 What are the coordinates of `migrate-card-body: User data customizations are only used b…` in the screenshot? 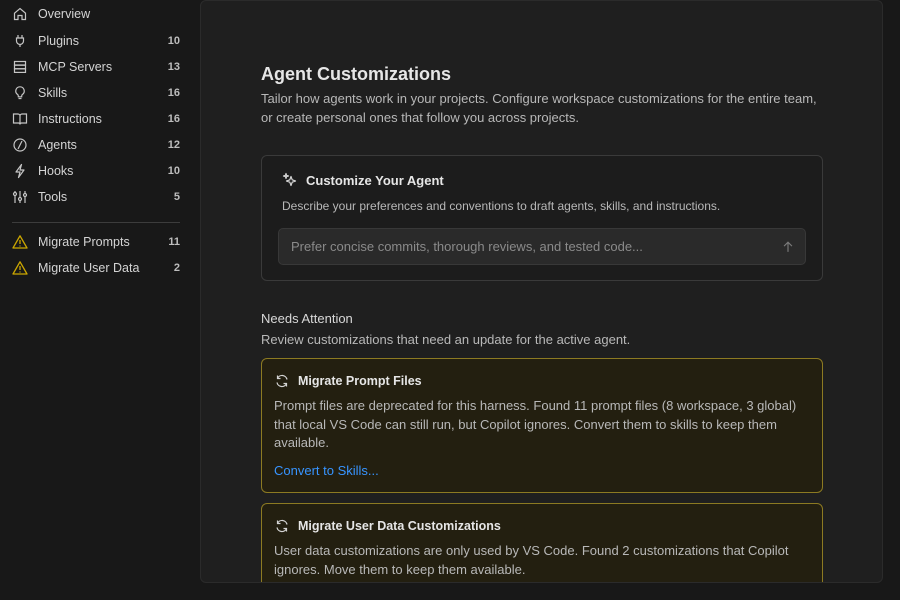 It's located at (531, 560).